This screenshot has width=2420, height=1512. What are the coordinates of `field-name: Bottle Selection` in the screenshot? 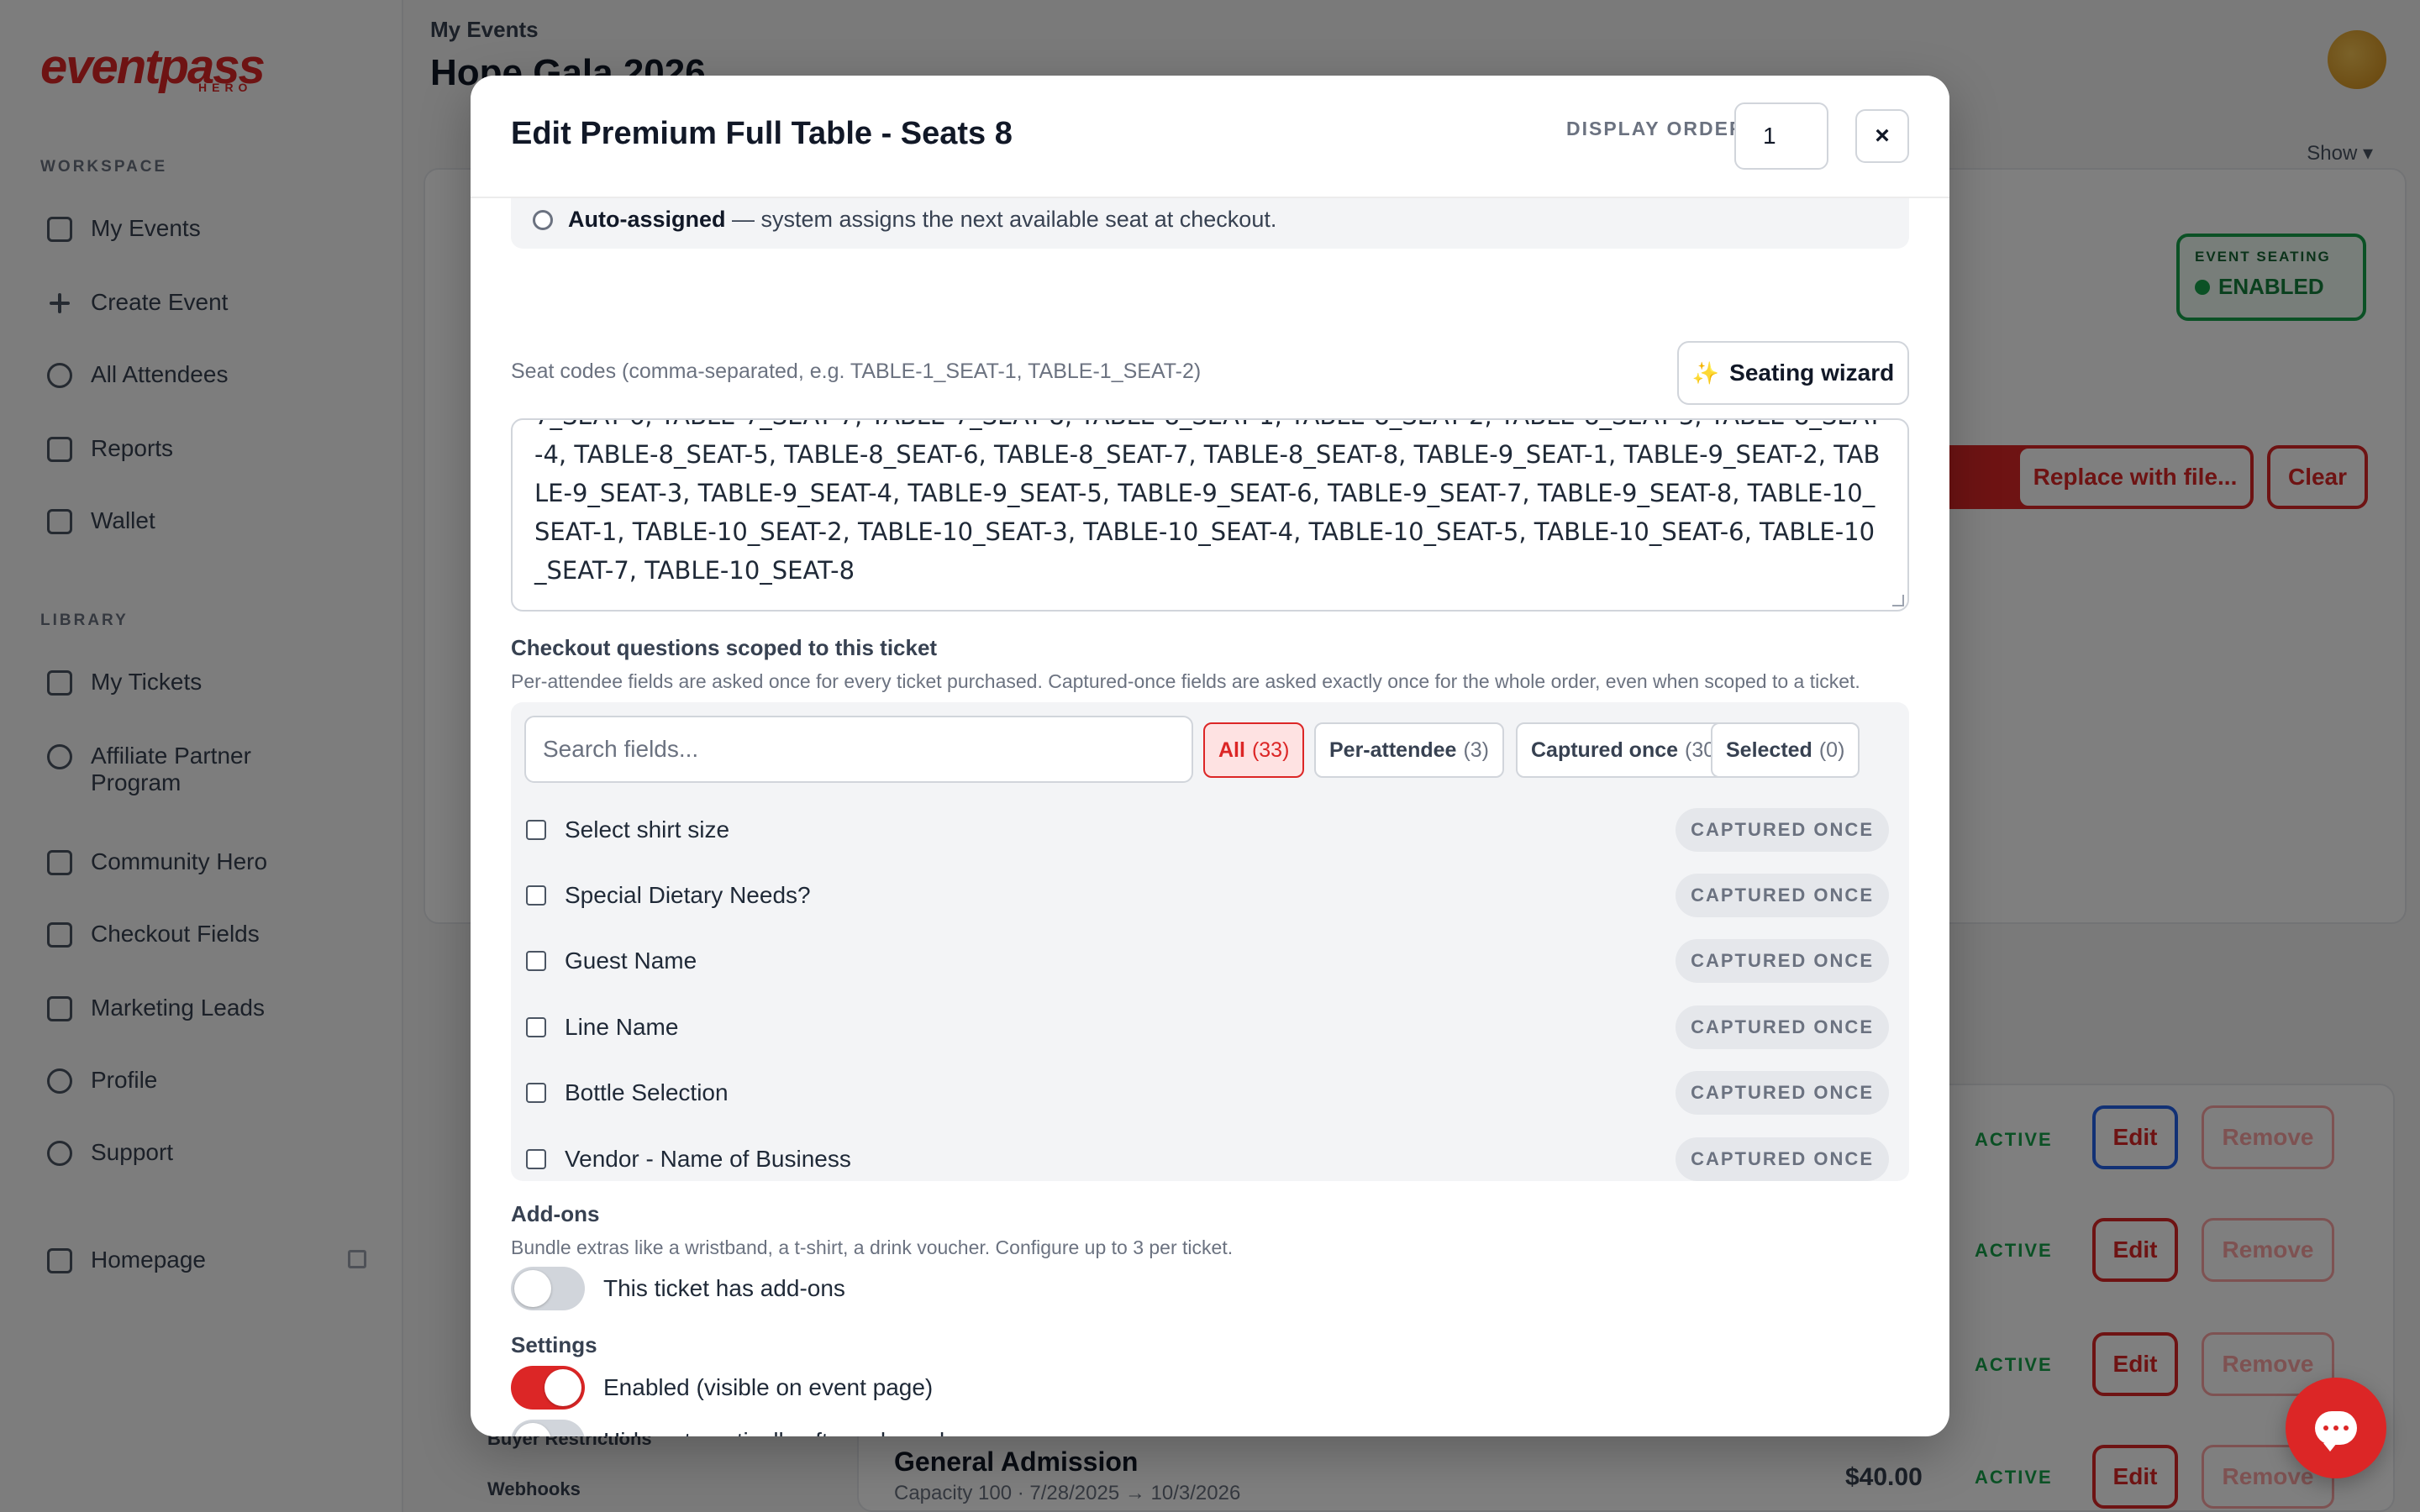 It's located at (647, 1092).